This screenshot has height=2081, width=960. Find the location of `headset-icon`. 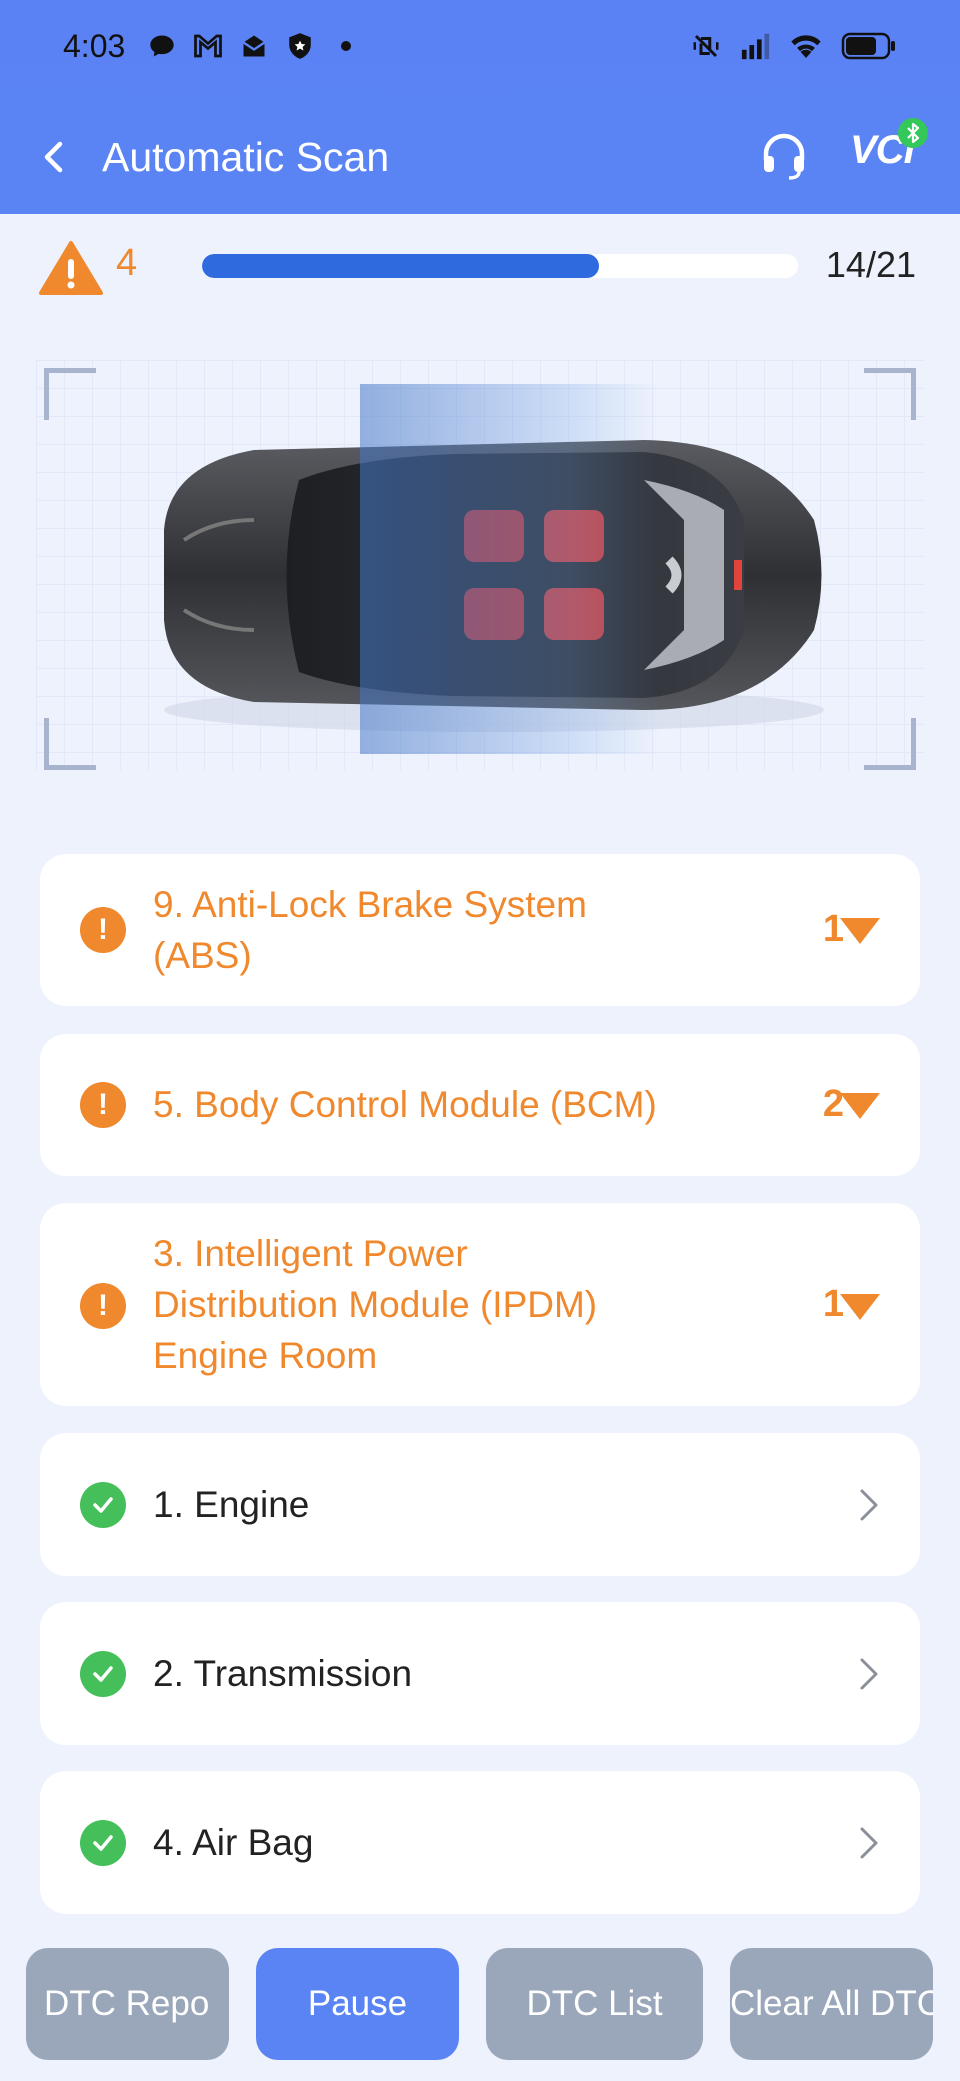

headset-icon is located at coordinates (784, 156).